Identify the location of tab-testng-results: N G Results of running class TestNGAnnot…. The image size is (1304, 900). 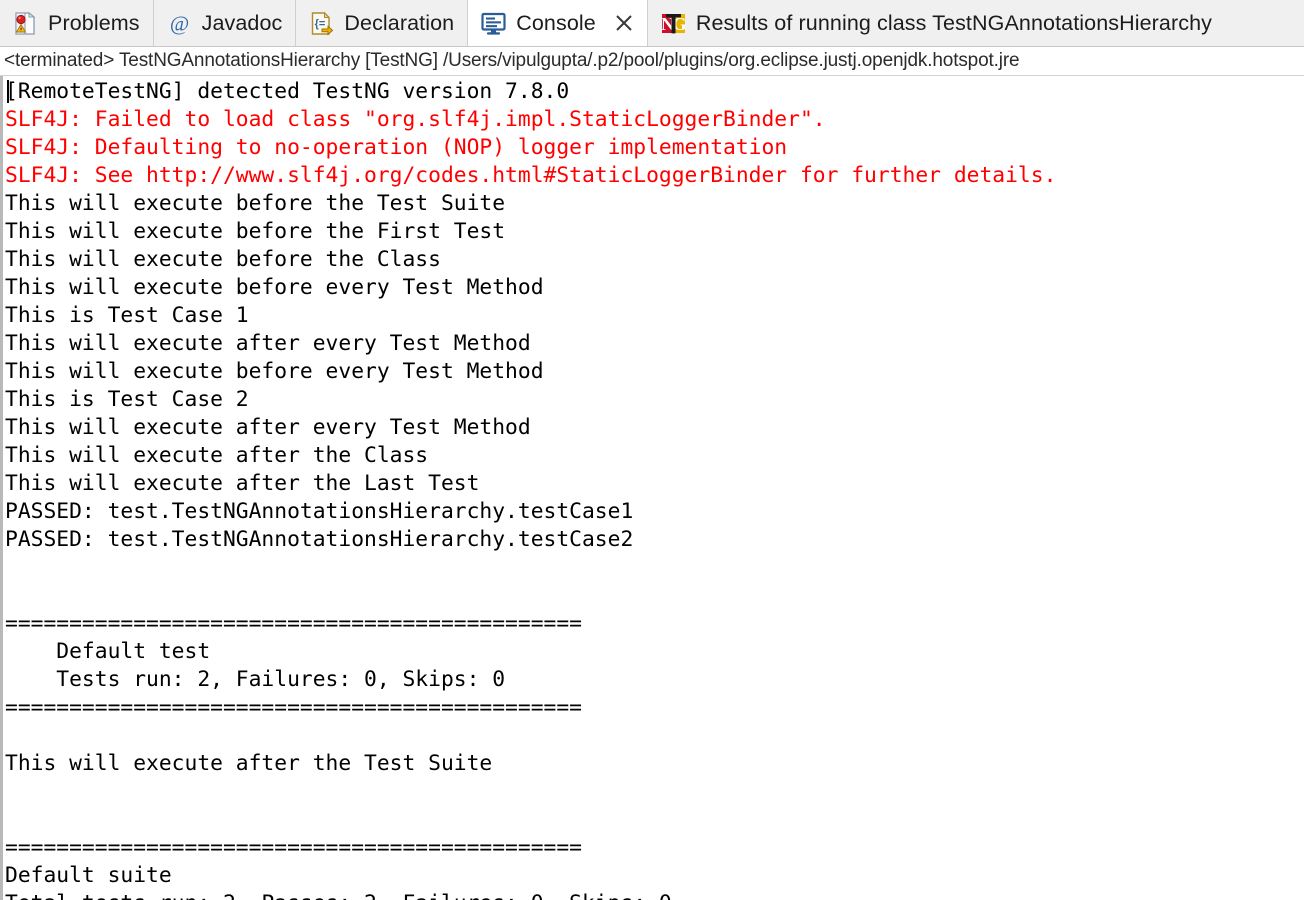
(975, 23).